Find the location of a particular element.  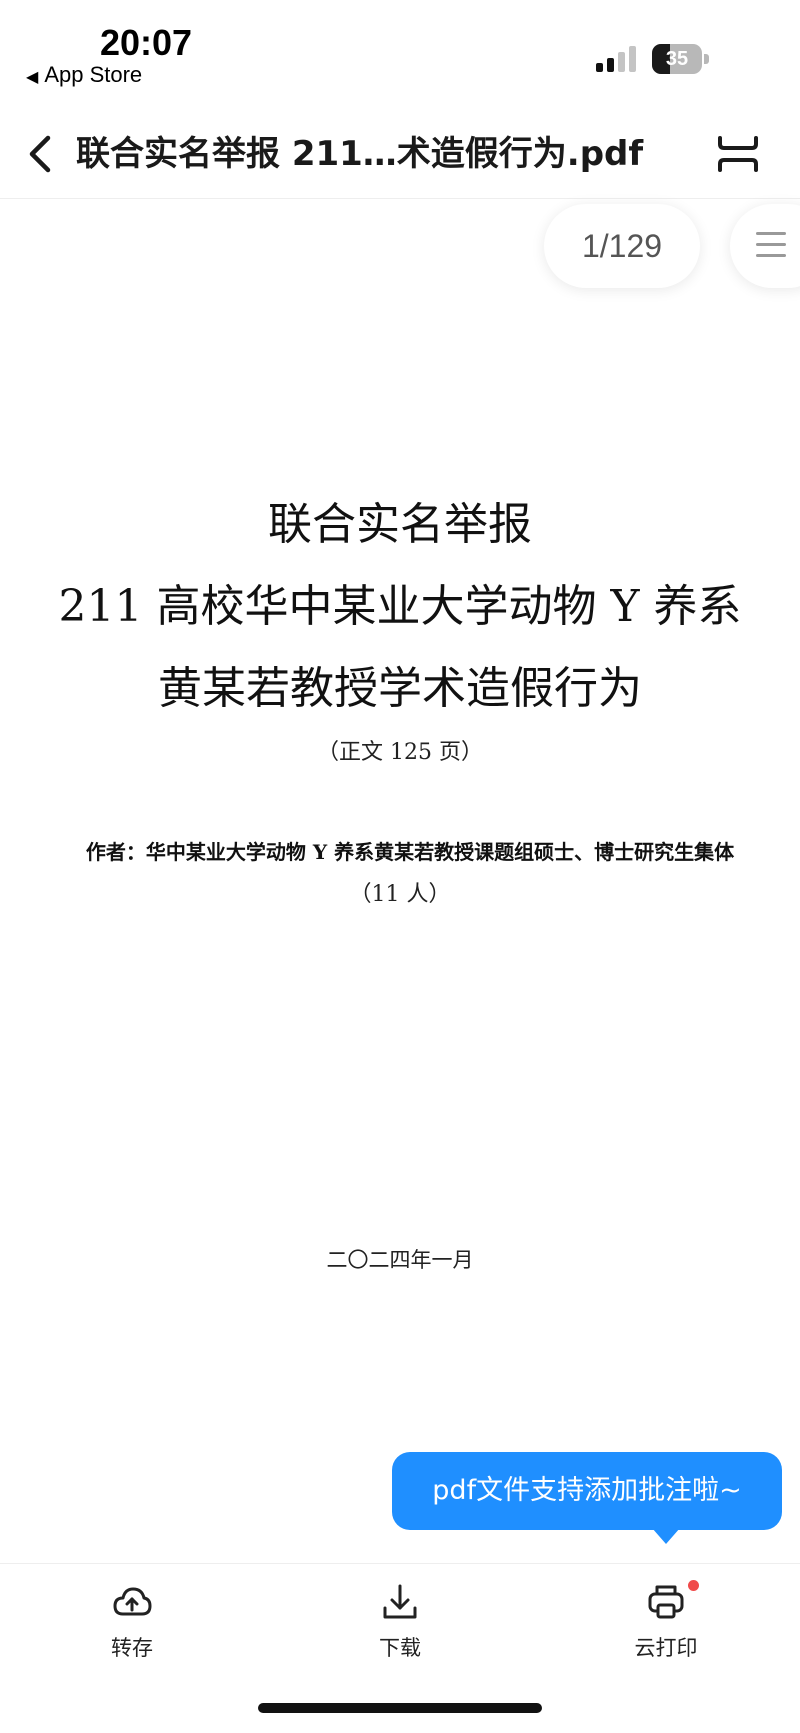

doc-title-line-3: 黄某若教授学术造假行为 is located at coordinates (400, 688).